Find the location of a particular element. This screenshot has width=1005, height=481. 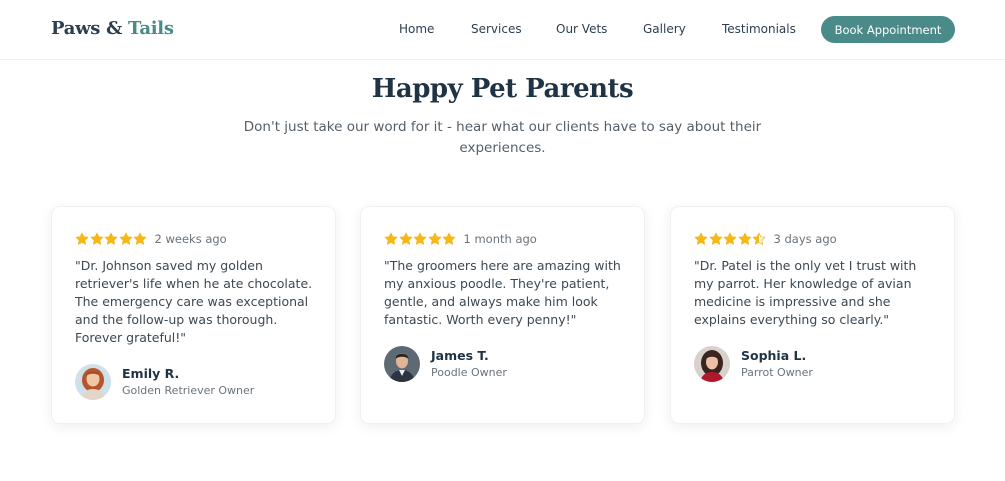

section-title: Happy Pet Parents is located at coordinates (502, 89).